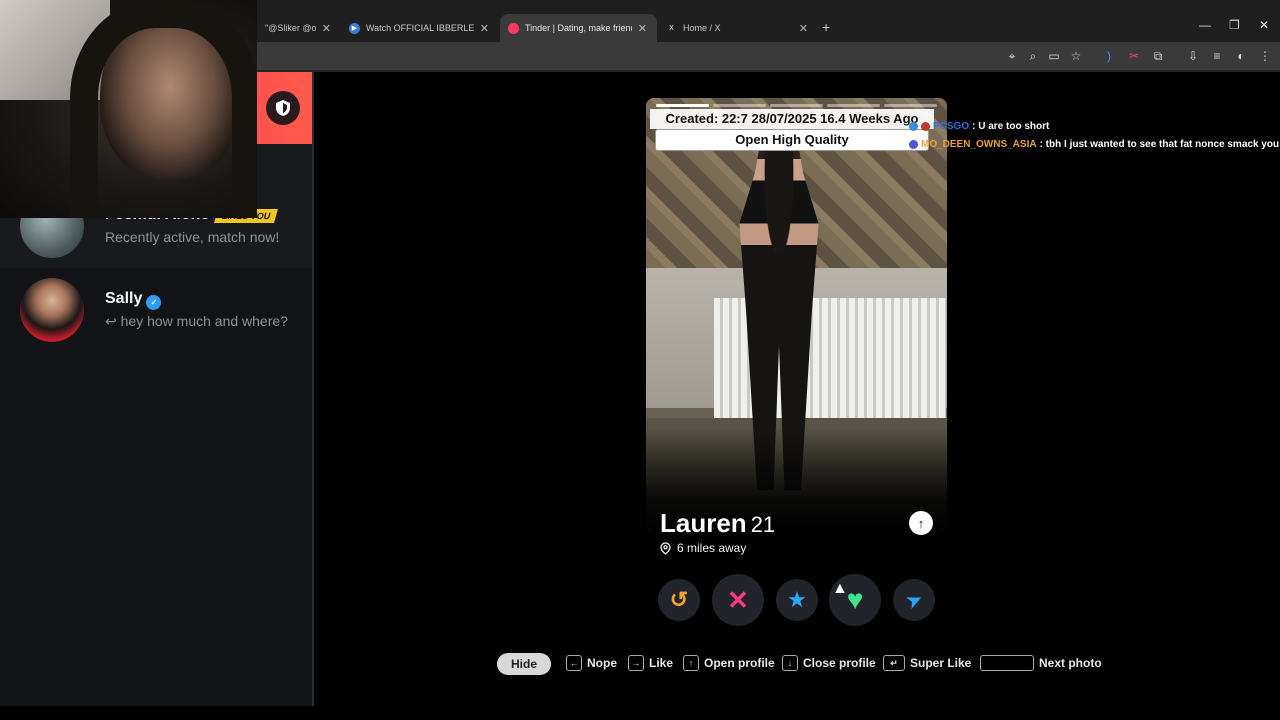 This screenshot has height=720, width=1280. Describe the element at coordinates (204, 321) in the screenshot. I see `last-message-text: hey how much and where?` at that location.